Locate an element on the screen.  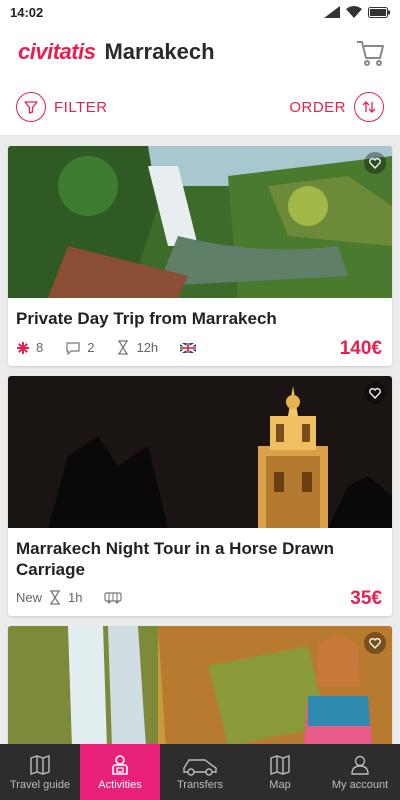
map-book-icon is located at coordinates (40, 764).